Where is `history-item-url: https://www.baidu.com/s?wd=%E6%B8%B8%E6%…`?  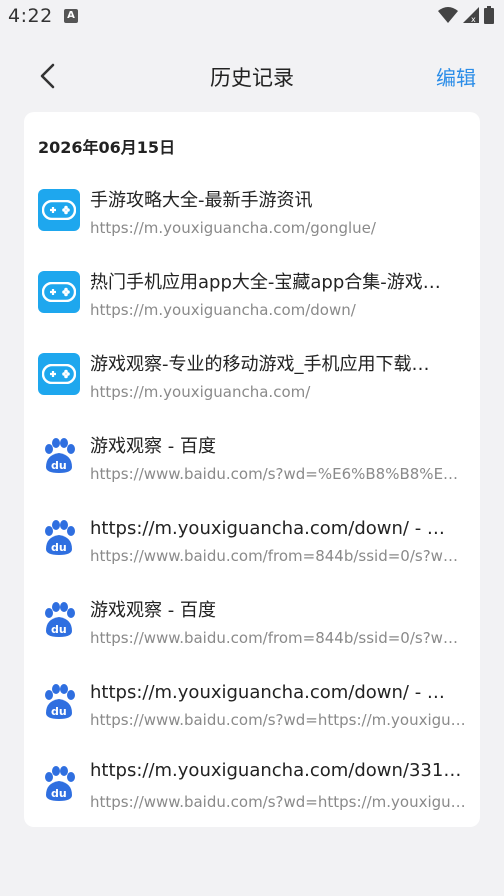 history-item-url: https://www.baidu.com/s?wd=%E6%B8%B8%E6%… is located at coordinates (278, 474).